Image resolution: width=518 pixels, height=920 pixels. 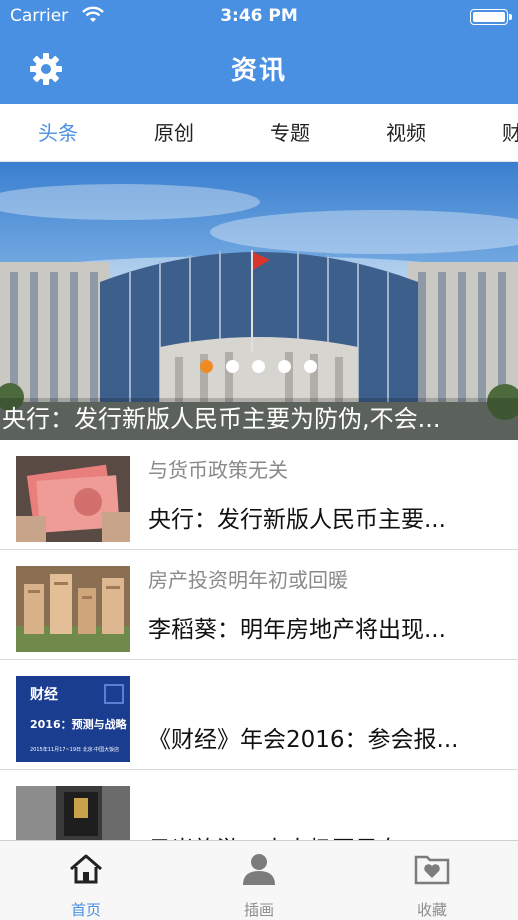 I want to click on carousel-dot-active, so click(x=206, y=366).